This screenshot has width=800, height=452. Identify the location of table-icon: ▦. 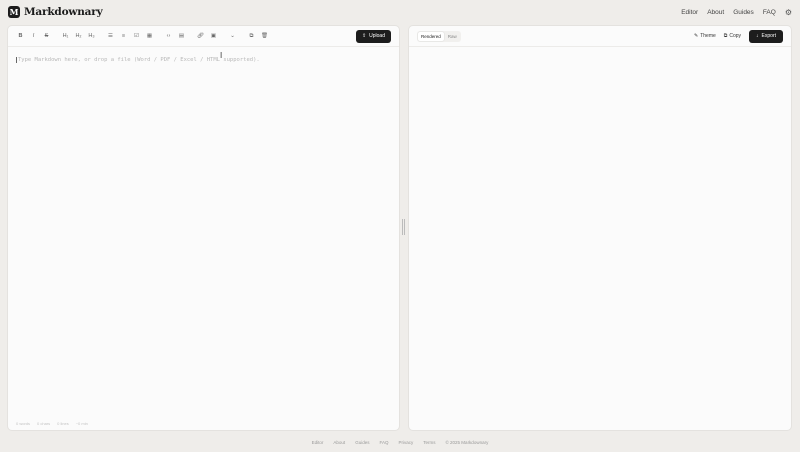
(149, 36).